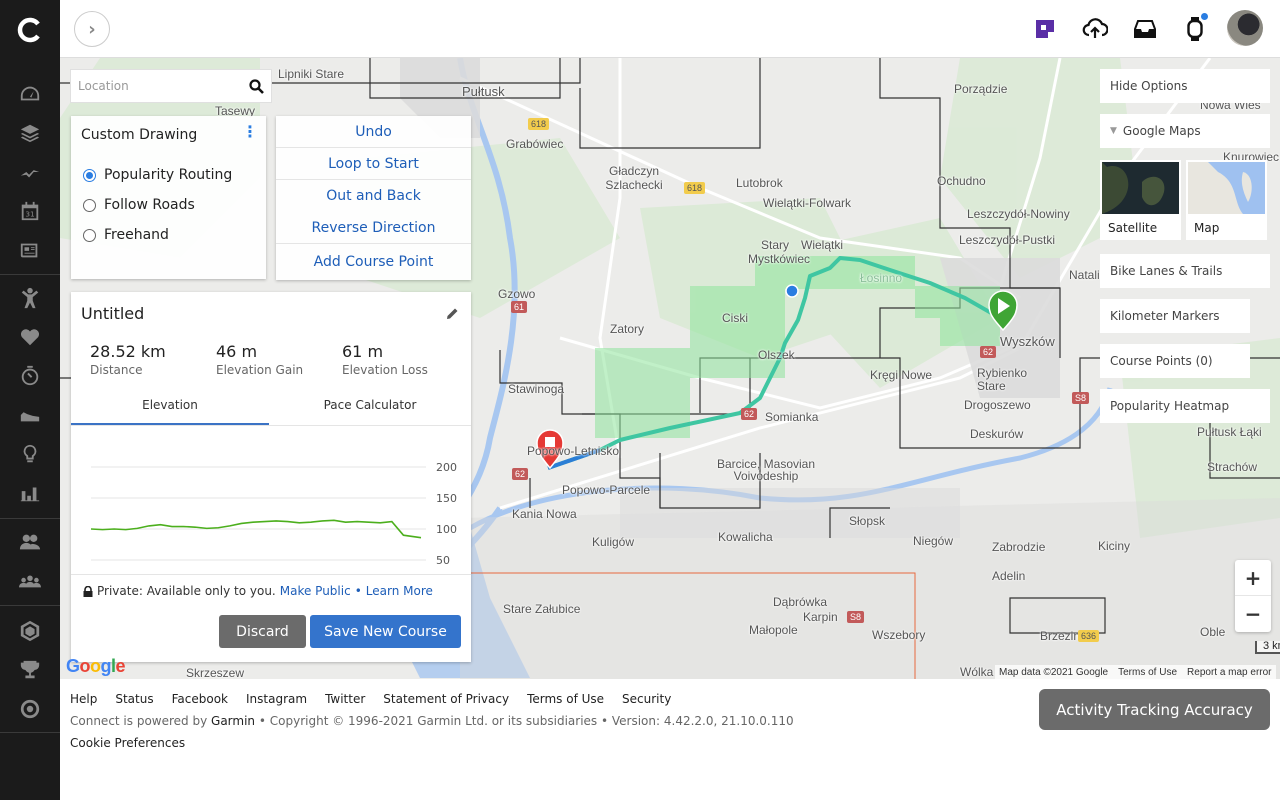  I want to click on map-provider-dropdown: ▼ Google Maps, so click(1185, 131).